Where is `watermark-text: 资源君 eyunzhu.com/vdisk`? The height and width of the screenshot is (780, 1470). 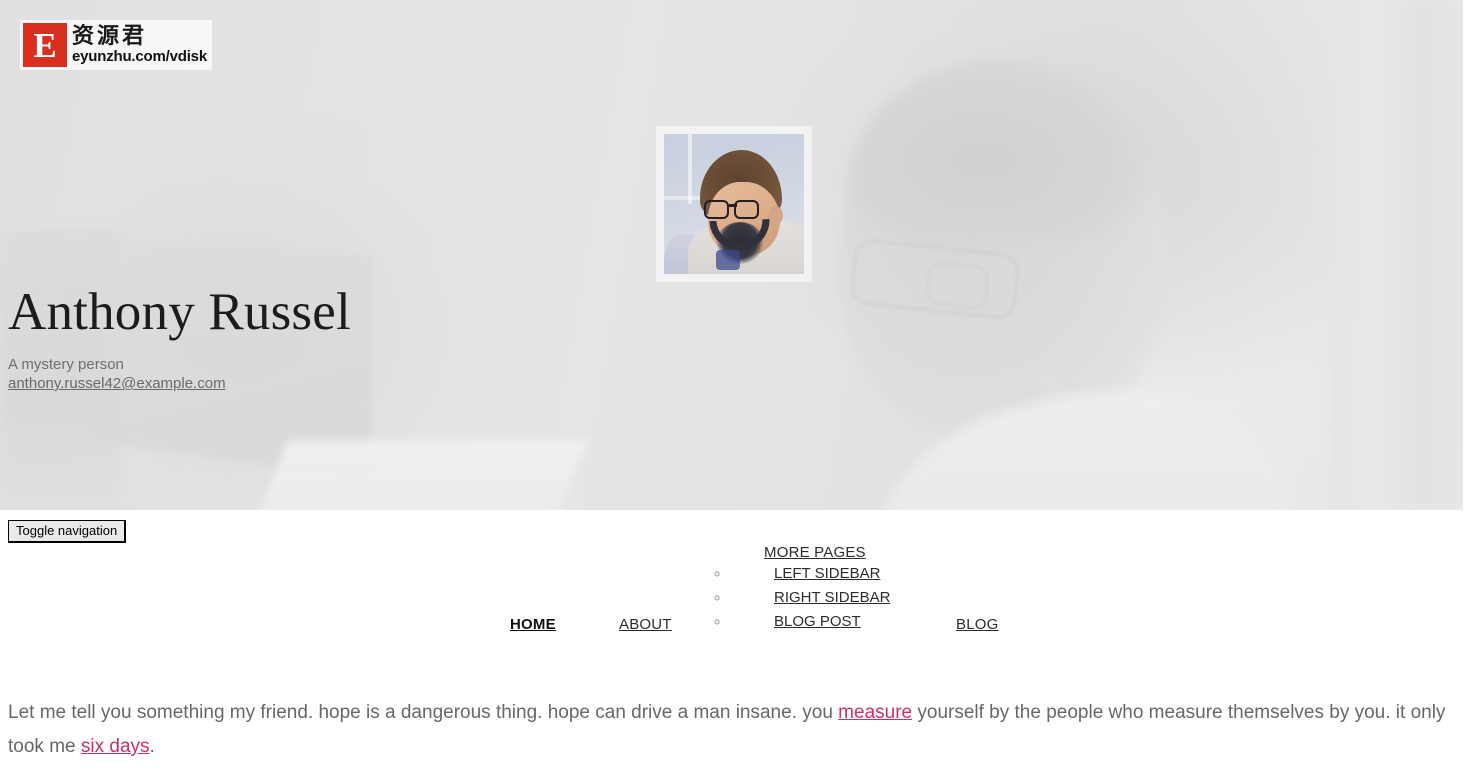 watermark-text: 资源君 eyunzhu.com/vdisk is located at coordinates (139, 44).